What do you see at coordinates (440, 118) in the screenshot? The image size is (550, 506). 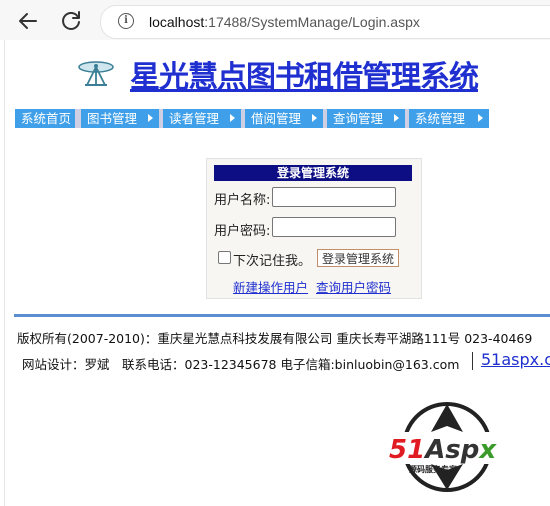 I see `nav-item-label: 系统管理` at bounding box center [440, 118].